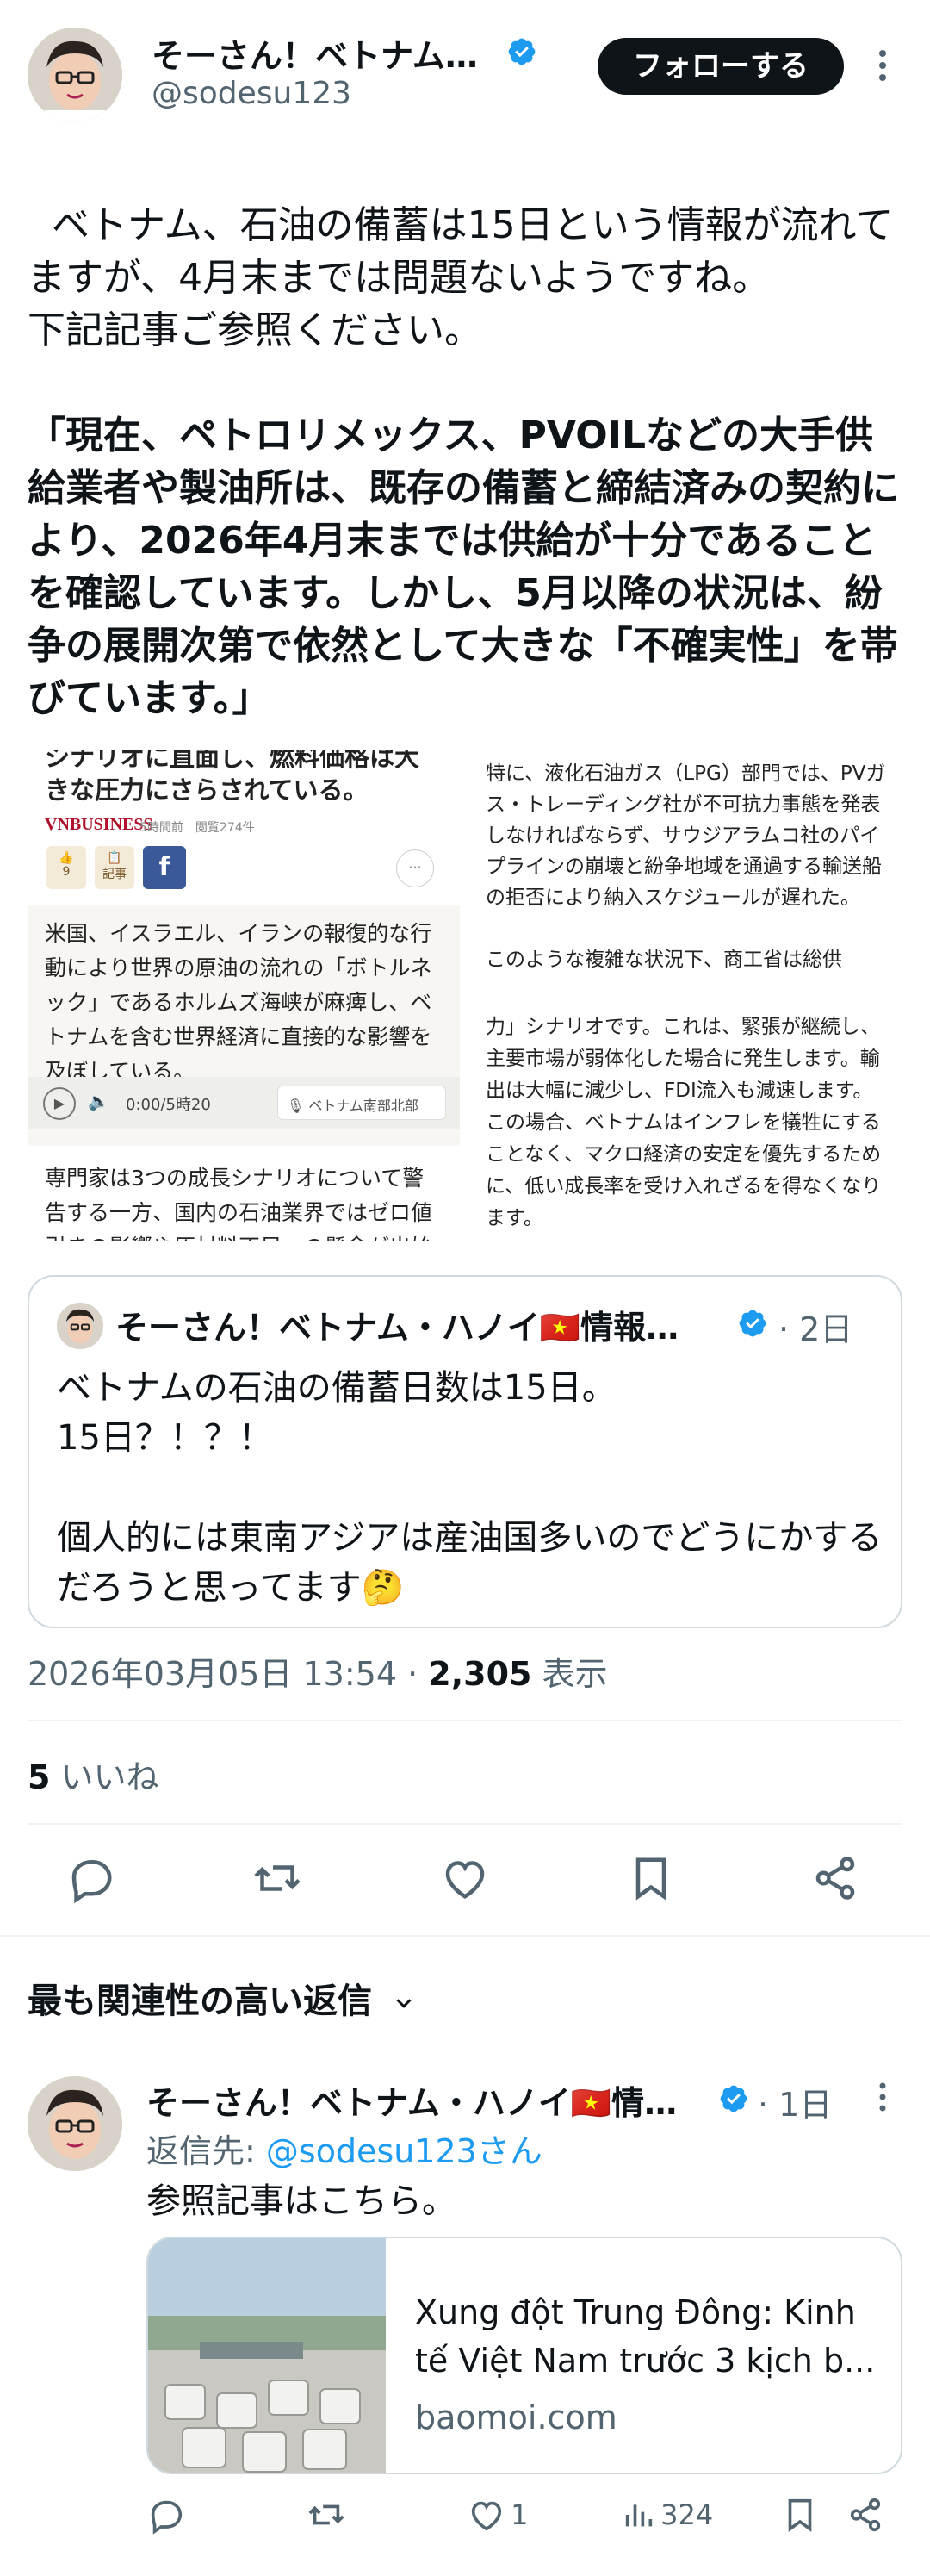 Image resolution: width=930 pixels, height=2576 pixels. What do you see at coordinates (99, 1101) in the screenshot?
I see `volume-icon: 🔈` at bounding box center [99, 1101].